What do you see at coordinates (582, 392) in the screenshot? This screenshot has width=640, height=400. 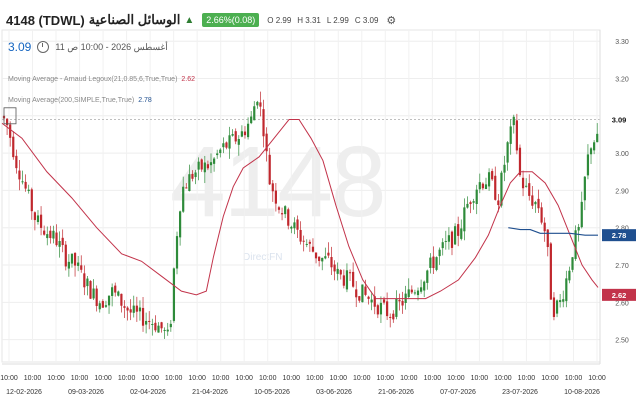 I see `x-tick-date: 10-08-2026` at bounding box center [582, 392].